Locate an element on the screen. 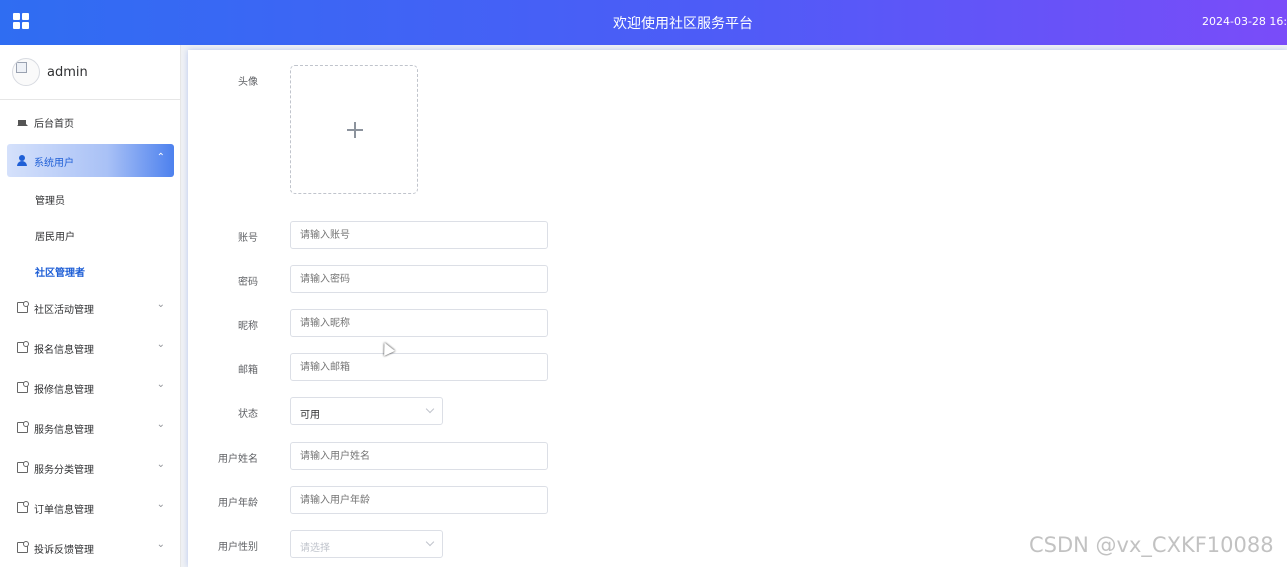 Image resolution: width=1287 pixels, height=567 pixels. email-input is located at coordinates (419, 367).